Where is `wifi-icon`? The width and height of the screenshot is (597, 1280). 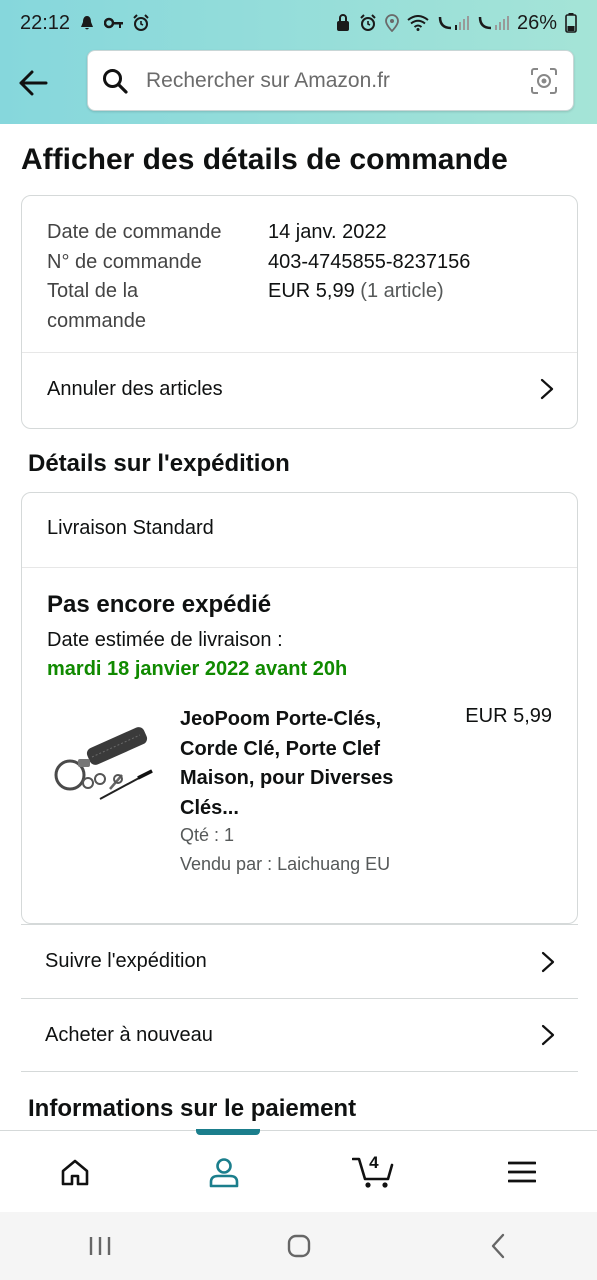 wifi-icon is located at coordinates (418, 23).